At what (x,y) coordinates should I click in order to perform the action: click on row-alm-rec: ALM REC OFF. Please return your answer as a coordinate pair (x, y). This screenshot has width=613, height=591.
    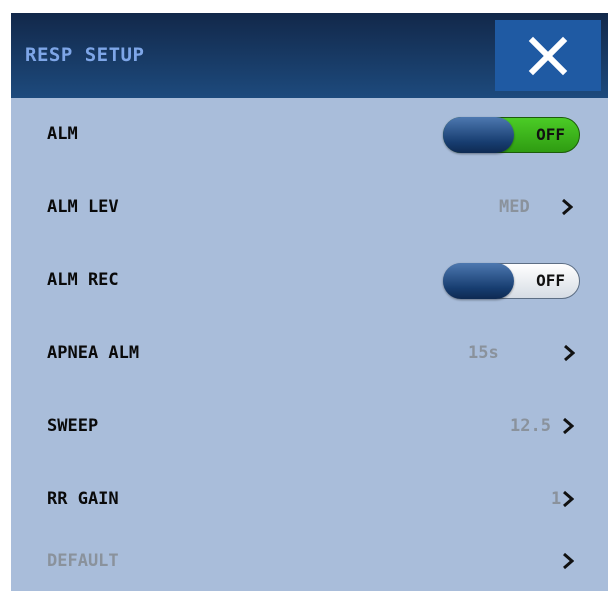
    Looking at the image, I should click on (309, 280).